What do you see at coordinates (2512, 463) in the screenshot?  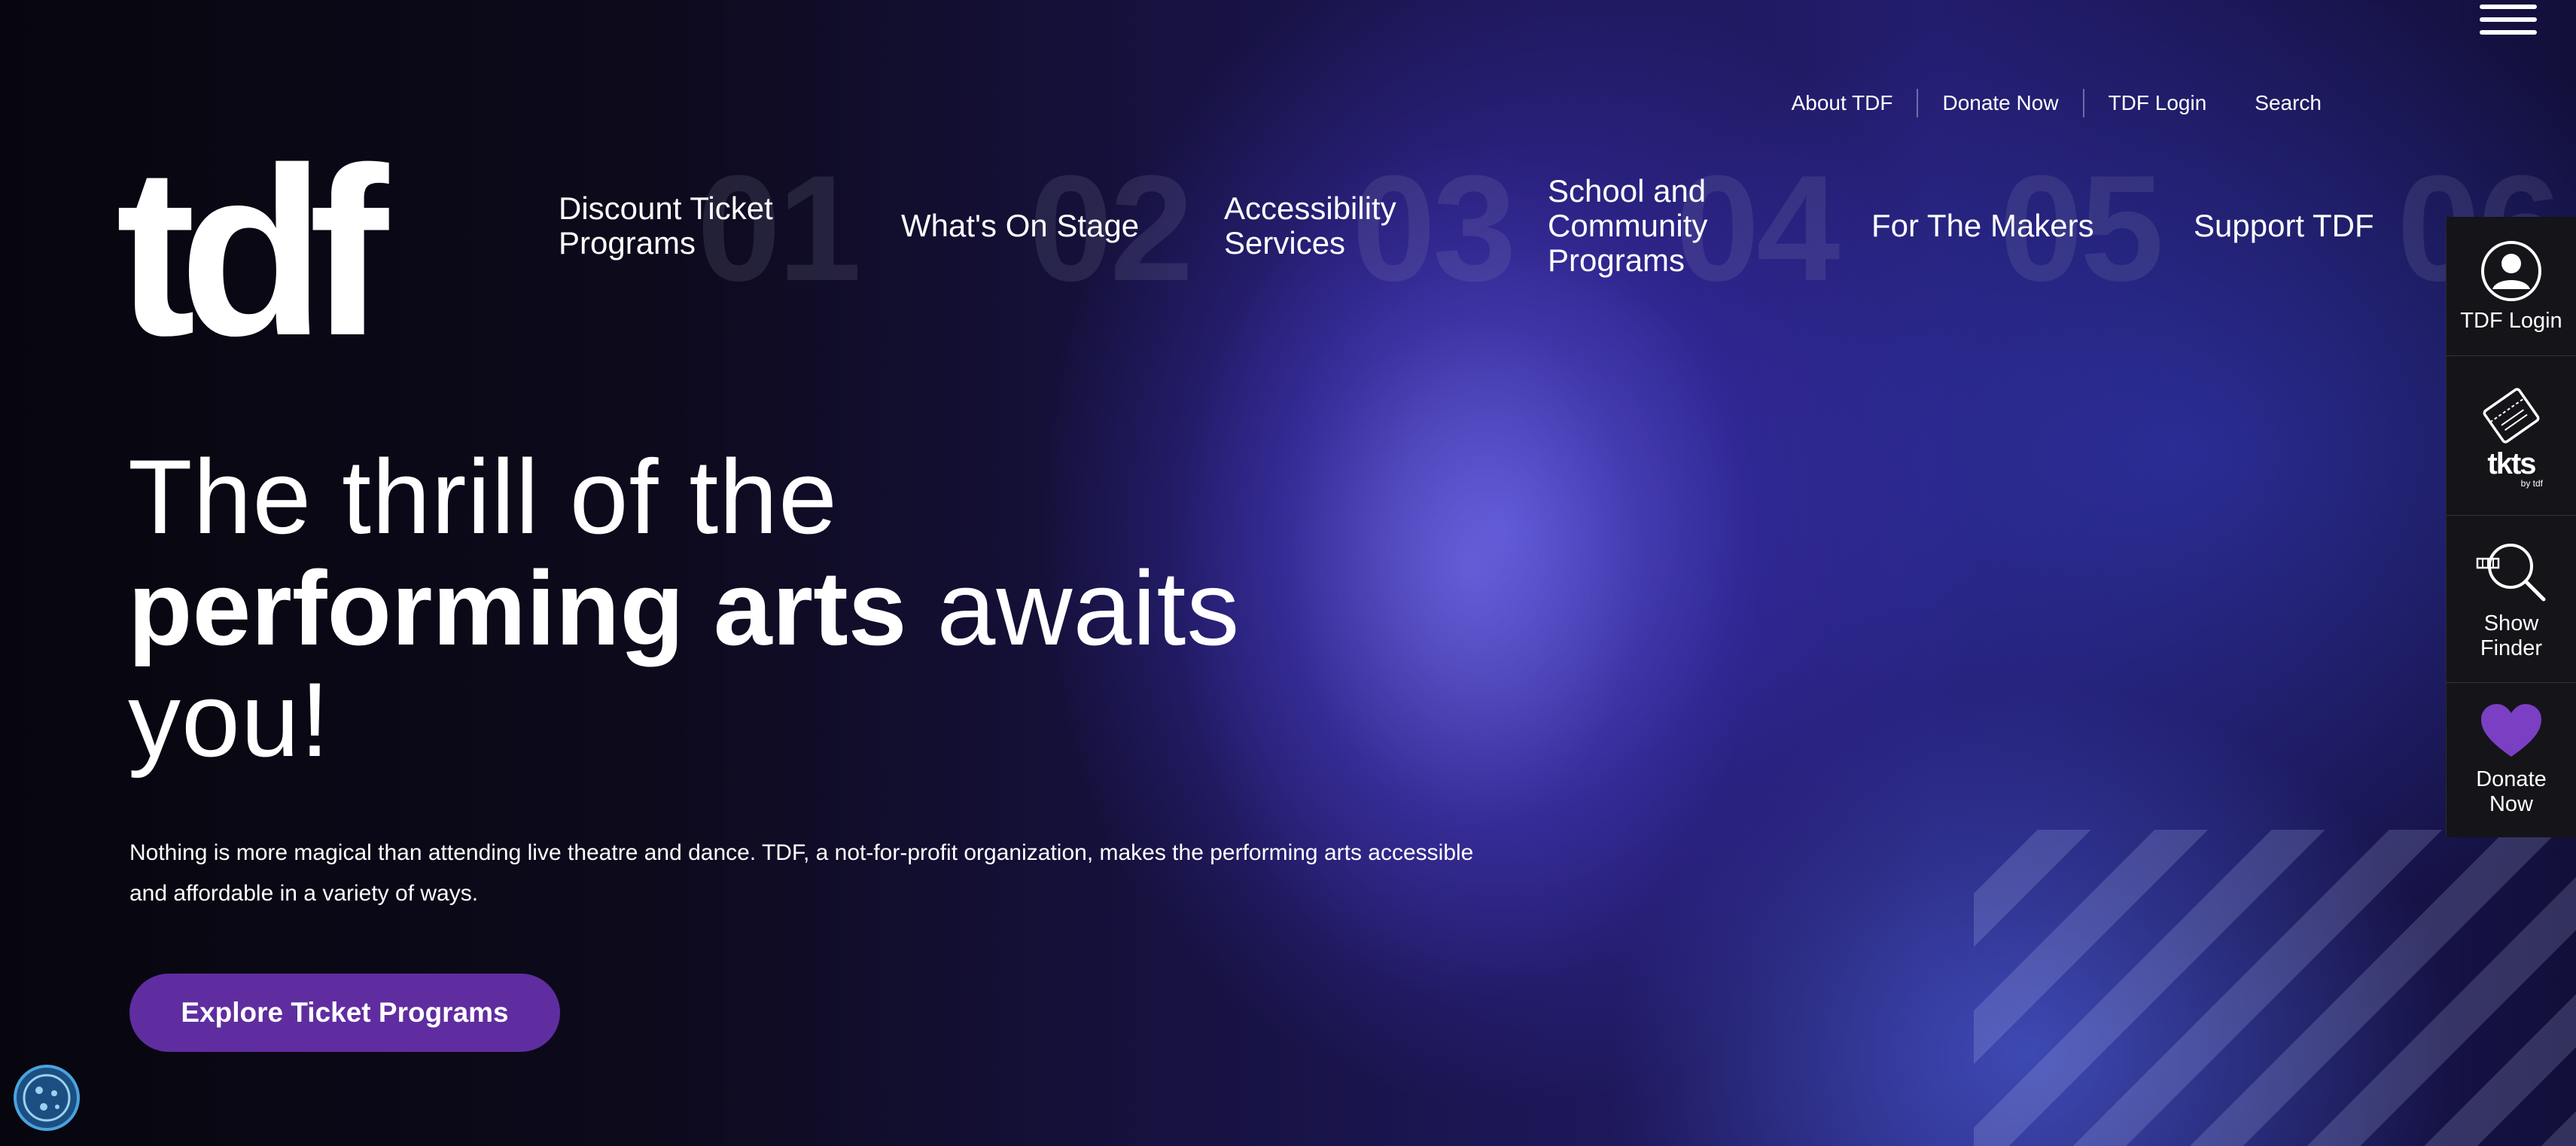 I see `tkts-logo-text: tkts` at bounding box center [2512, 463].